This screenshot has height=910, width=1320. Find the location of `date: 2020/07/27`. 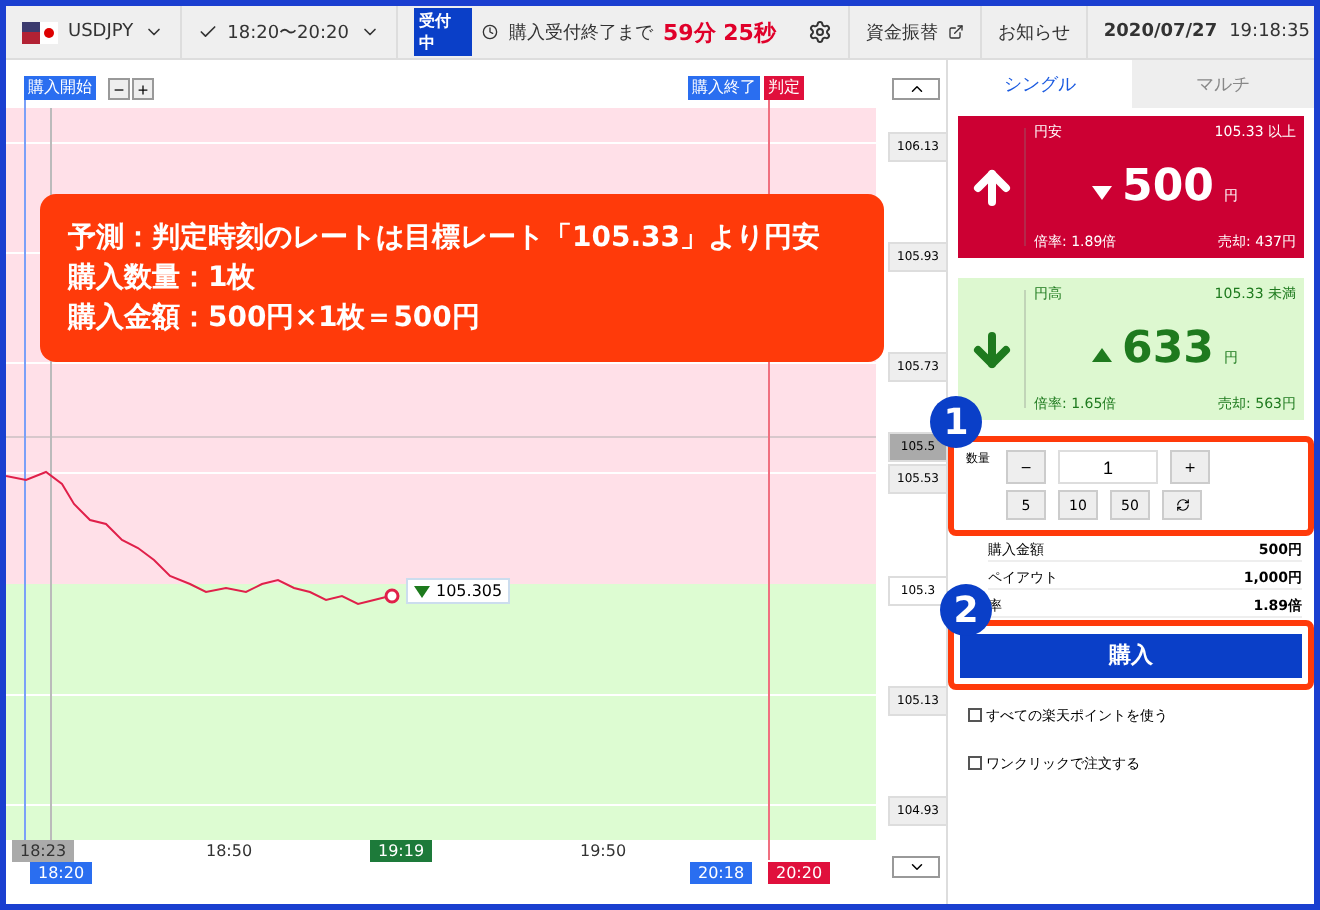

date: 2020/07/27 is located at coordinates (1160, 32).